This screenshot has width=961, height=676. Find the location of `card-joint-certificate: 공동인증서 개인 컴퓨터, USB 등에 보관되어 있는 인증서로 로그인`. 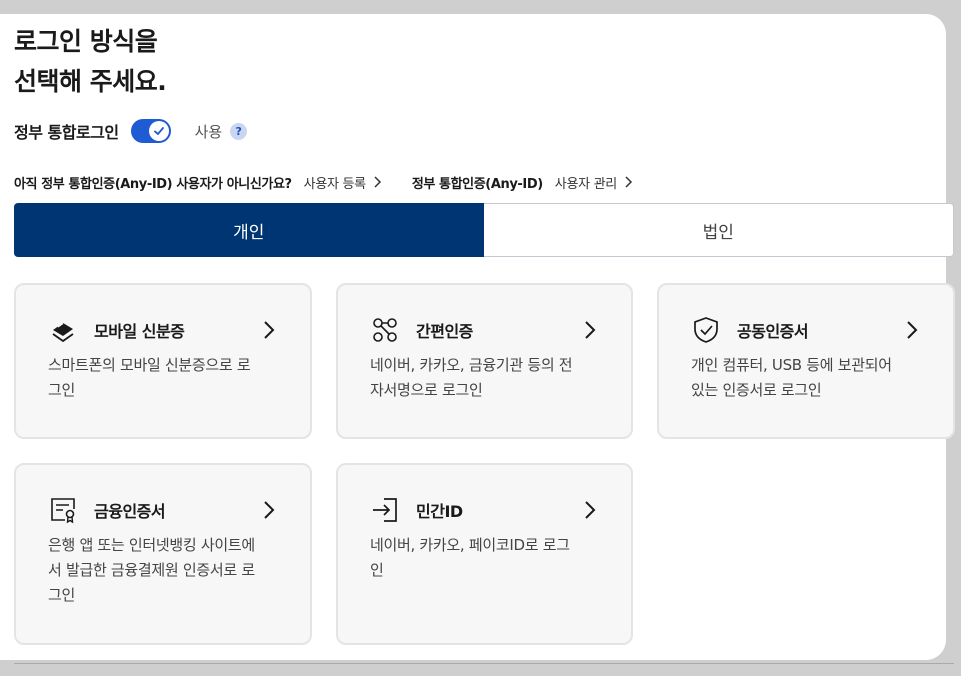

card-joint-certificate: 공동인증서 개인 컴퓨터, USB 등에 보관되어 있는 인증서로 로그인 is located at coordinates (806, 361).